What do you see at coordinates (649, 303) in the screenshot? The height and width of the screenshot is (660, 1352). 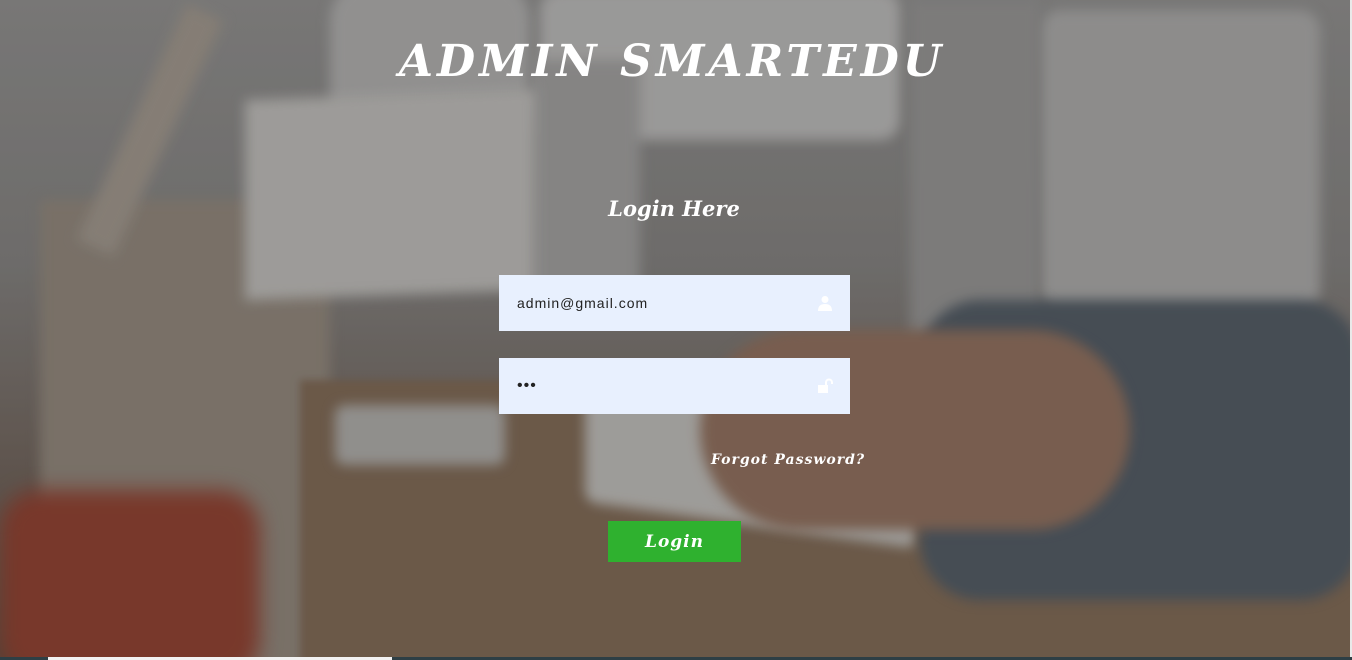 I see `email-input` at bounding box center [649, 303].